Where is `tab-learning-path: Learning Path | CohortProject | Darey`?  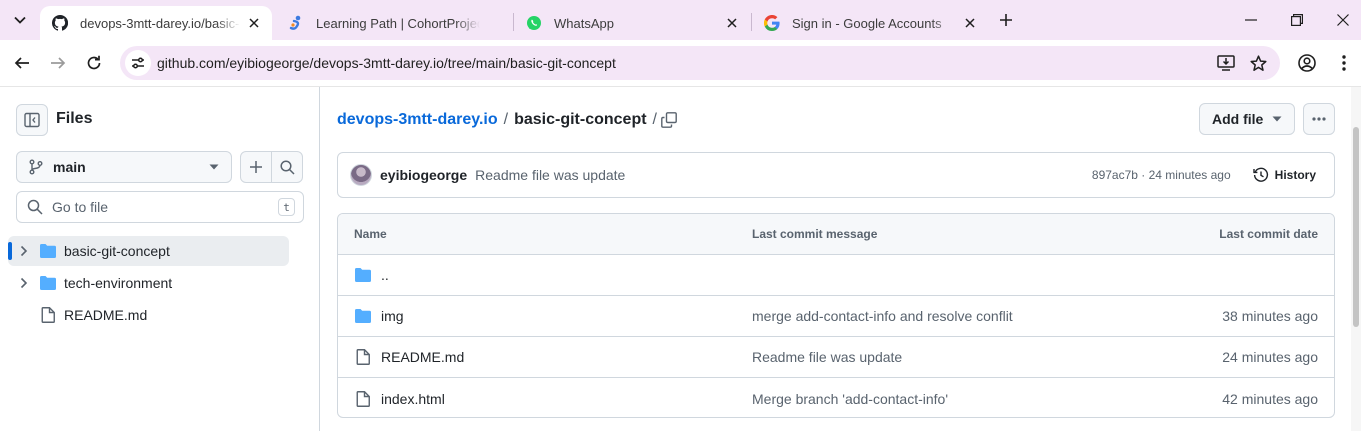 tab-learning-path: Learning Path | CohortProject | Darey is located at coordinates (394, 23).